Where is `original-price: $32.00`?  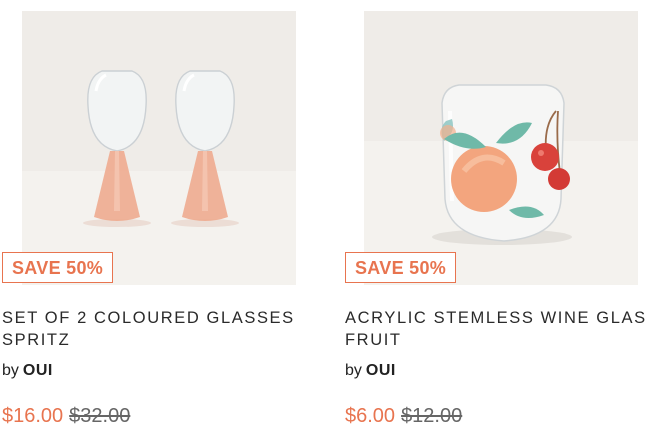 original-price: $32.00 is located at coordinates (100, 416).